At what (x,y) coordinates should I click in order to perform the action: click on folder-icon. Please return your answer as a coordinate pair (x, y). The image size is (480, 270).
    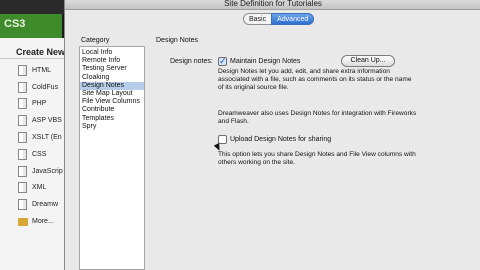
    Looking at the image, I should click on (23, 221).